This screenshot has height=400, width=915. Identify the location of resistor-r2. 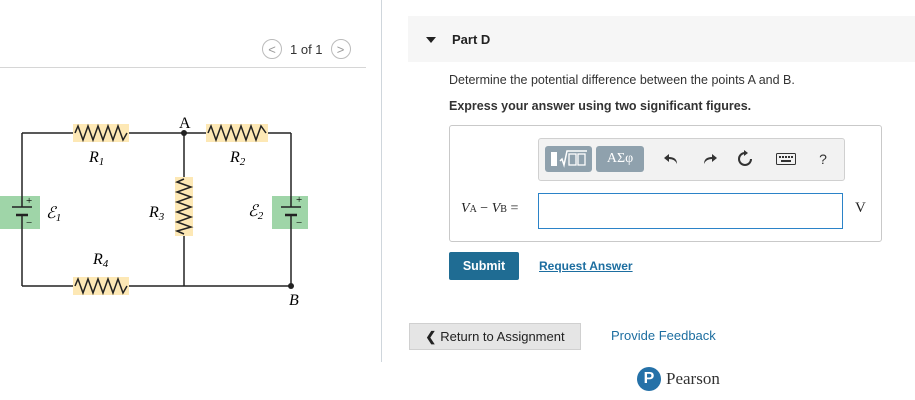
(237, 133).